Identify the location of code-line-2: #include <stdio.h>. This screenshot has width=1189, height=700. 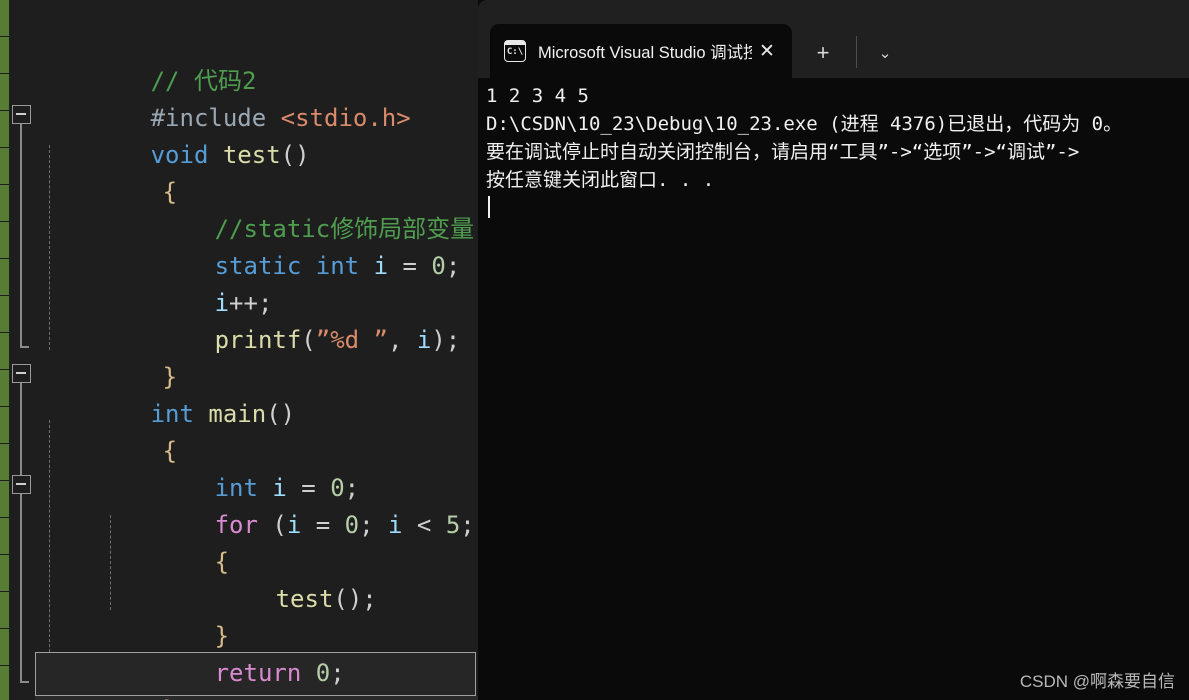
(223, 97).